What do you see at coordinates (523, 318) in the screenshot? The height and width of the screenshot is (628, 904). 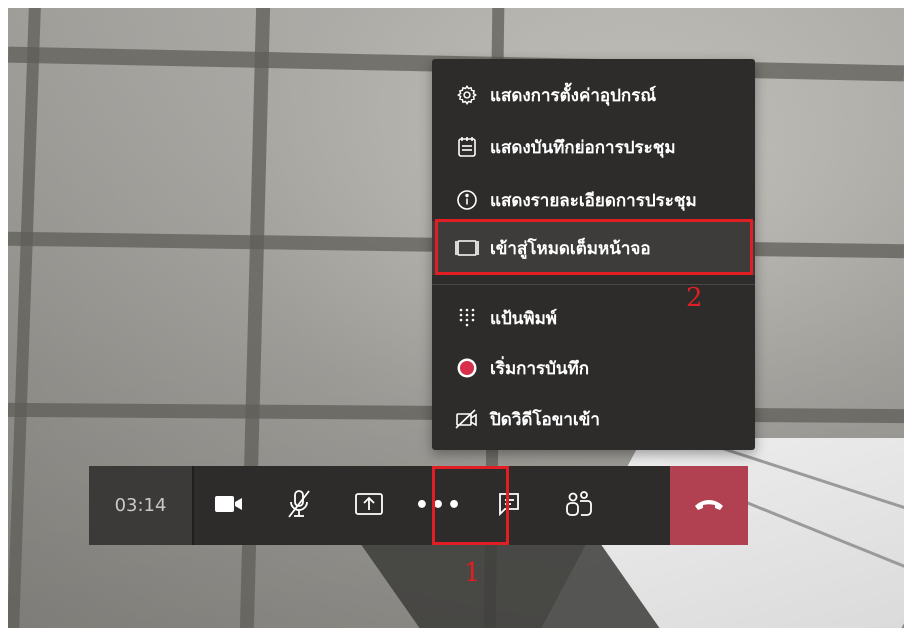 I see `menu-item-label: แป้นพิมพ์` at bounding box center [523, 318].